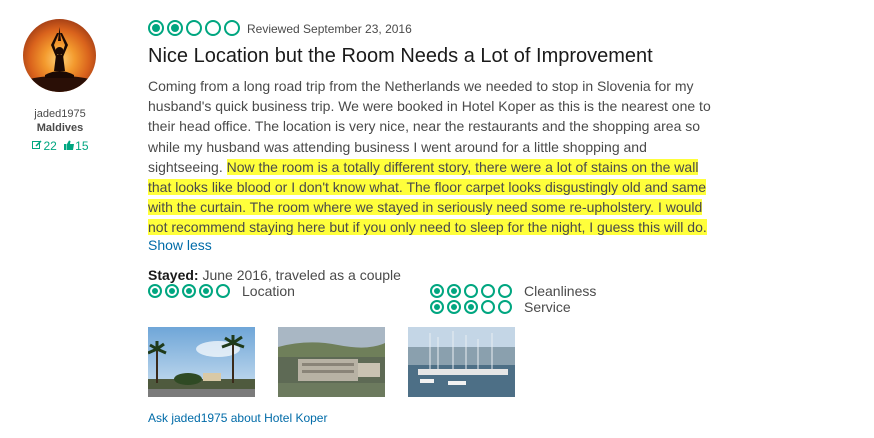 The image size is (874, 438). What do you see at coordinates (299, 275) in the screenshot?
I see `stayed-value: June 2016, traveled as a couple` at bounding box center [299, 275].